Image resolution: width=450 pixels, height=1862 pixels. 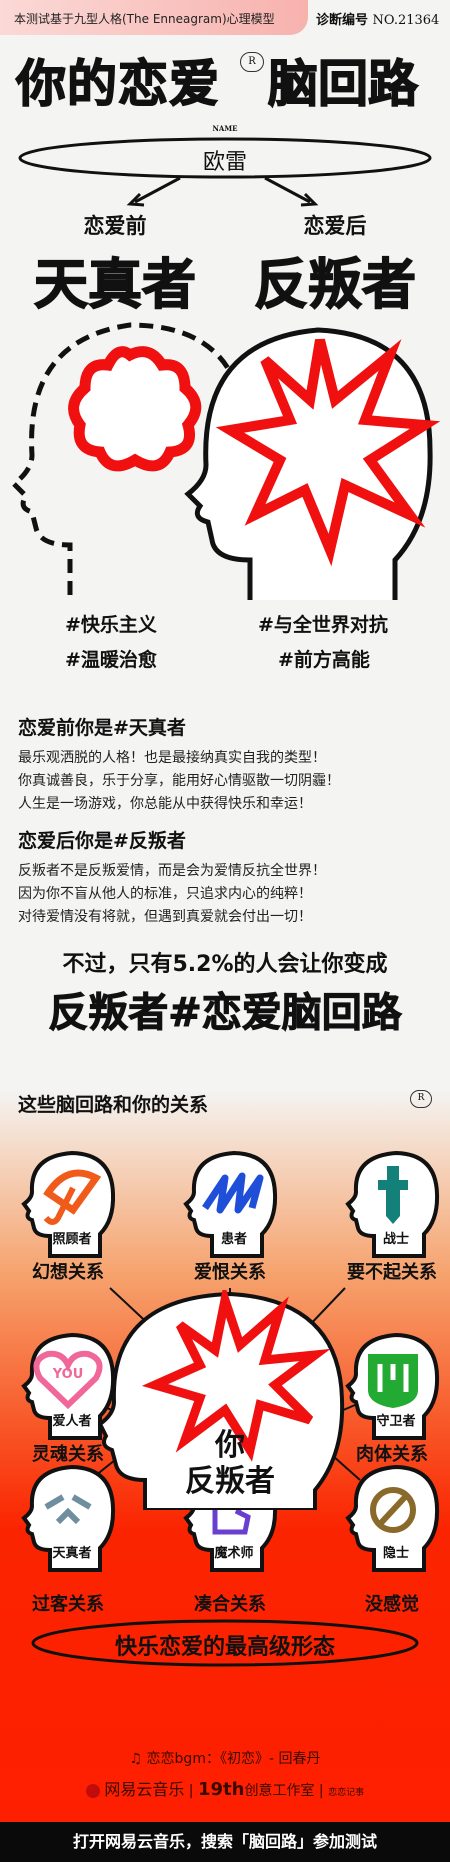 What do you see at coordinates (230, 1203) in the screenshot?
I see `relation-head-1: 患者` at bounding box center [230, 1203].